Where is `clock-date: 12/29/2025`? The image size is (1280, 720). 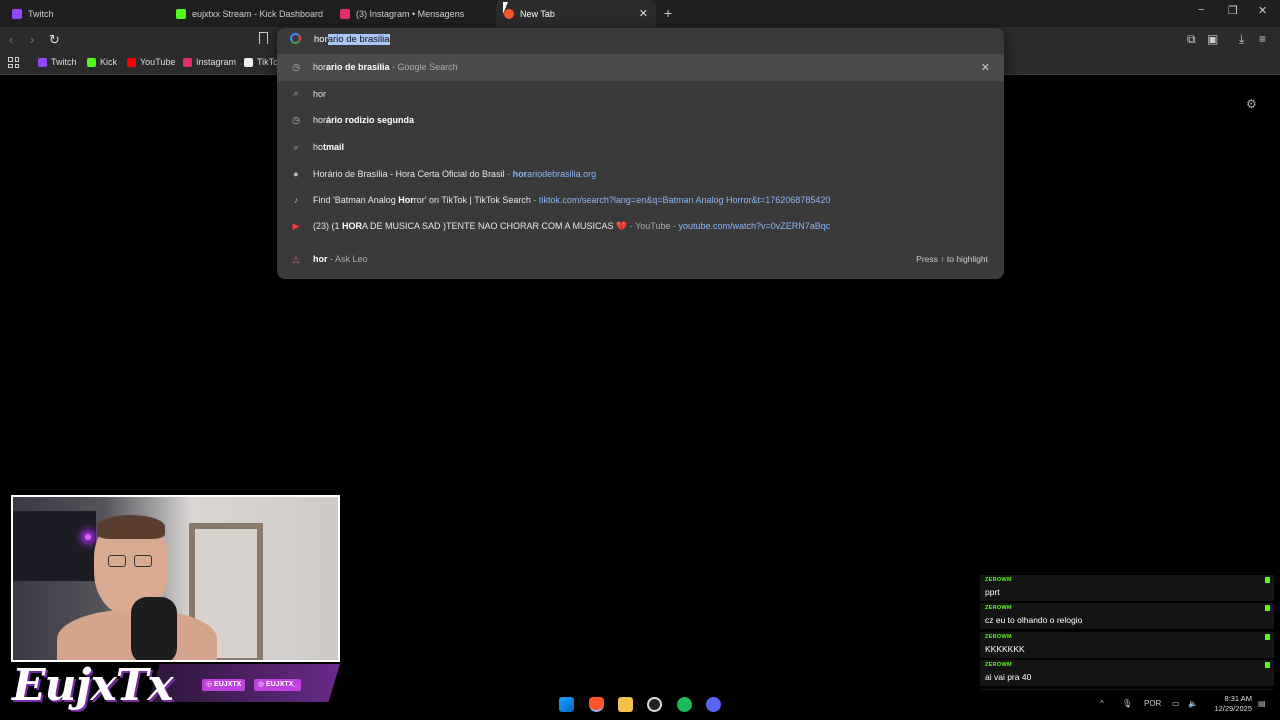
clock-date: 12/29/2025 is located at coordinates (1233, 708).